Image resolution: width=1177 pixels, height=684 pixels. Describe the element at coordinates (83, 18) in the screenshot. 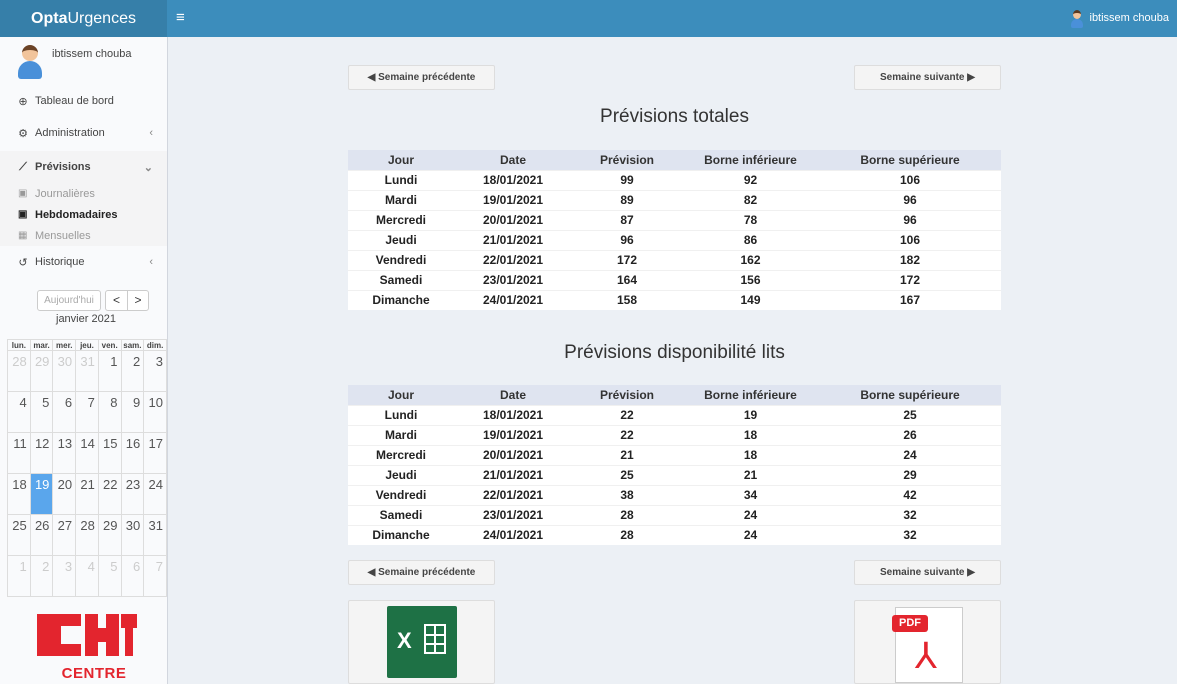

I see `app-logo: OptaUrgences` at that location.